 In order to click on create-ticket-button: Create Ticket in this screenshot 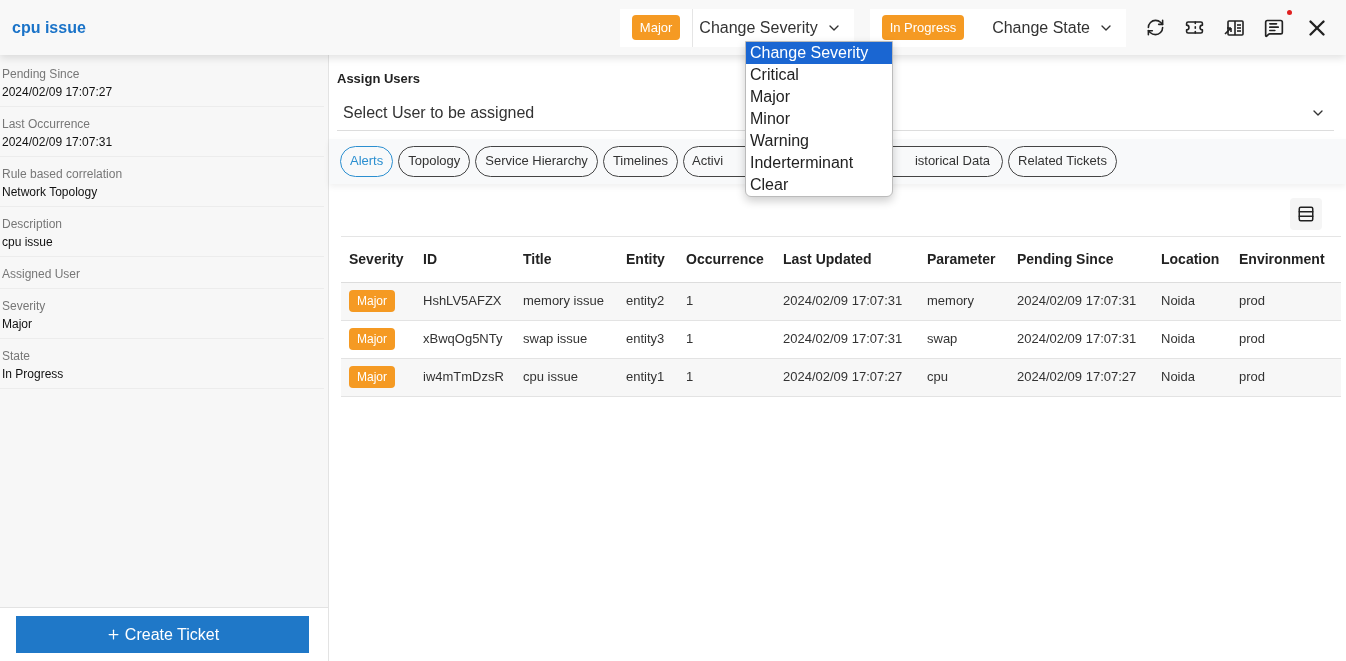, I will do `click(162, 634)`.